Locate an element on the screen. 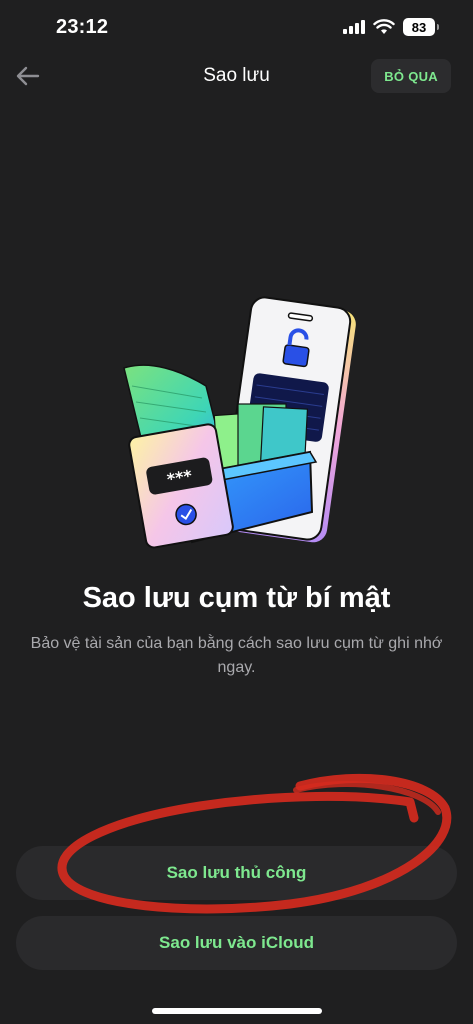 The image size is (473, 1024). battery-level: 83 is located at coordinates (419, 27).